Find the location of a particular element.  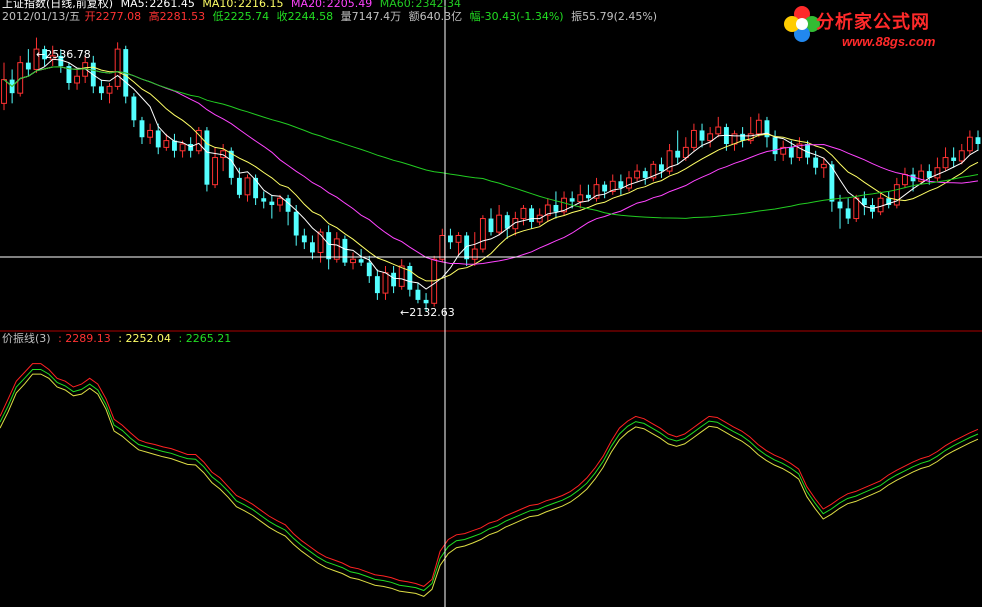

indicator-header: 价振线(3) : 2289.13 : 2252.04 : 2265.21 is located at coordinates (118, 339).